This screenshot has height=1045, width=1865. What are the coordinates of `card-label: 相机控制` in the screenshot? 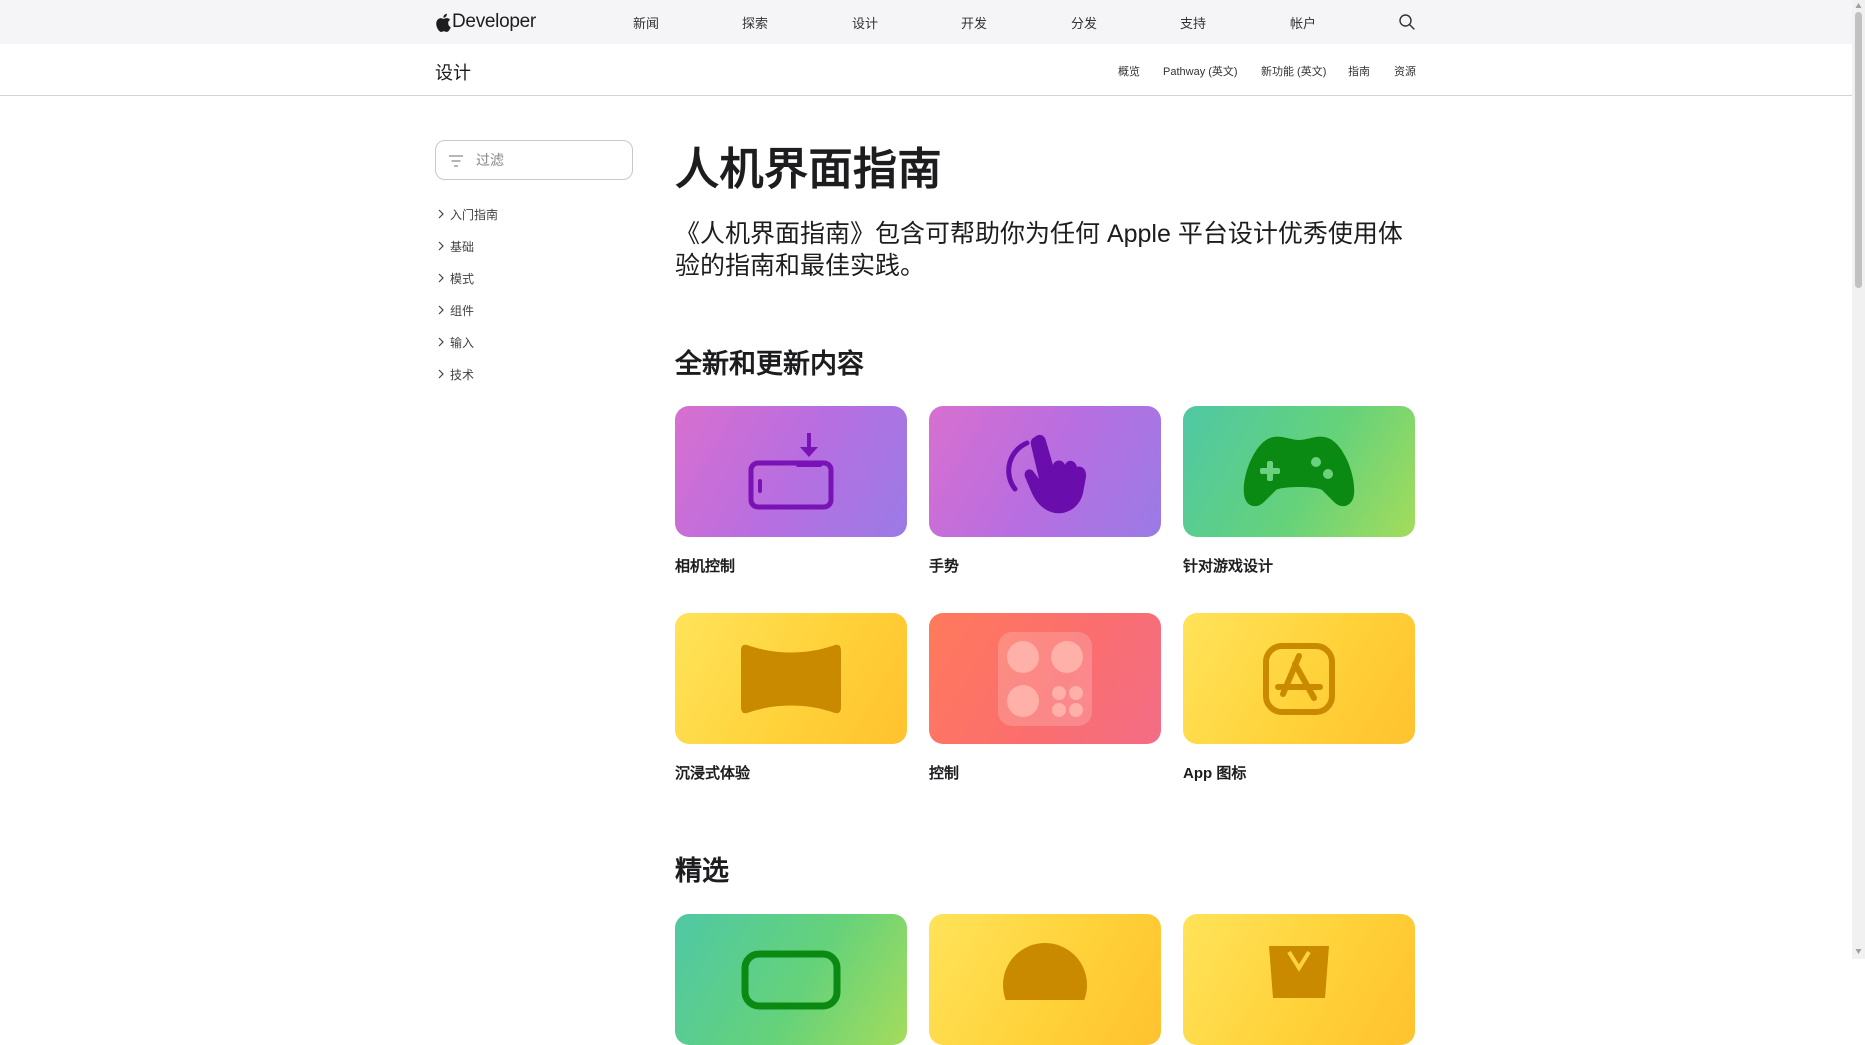 It's located at (705, 566).